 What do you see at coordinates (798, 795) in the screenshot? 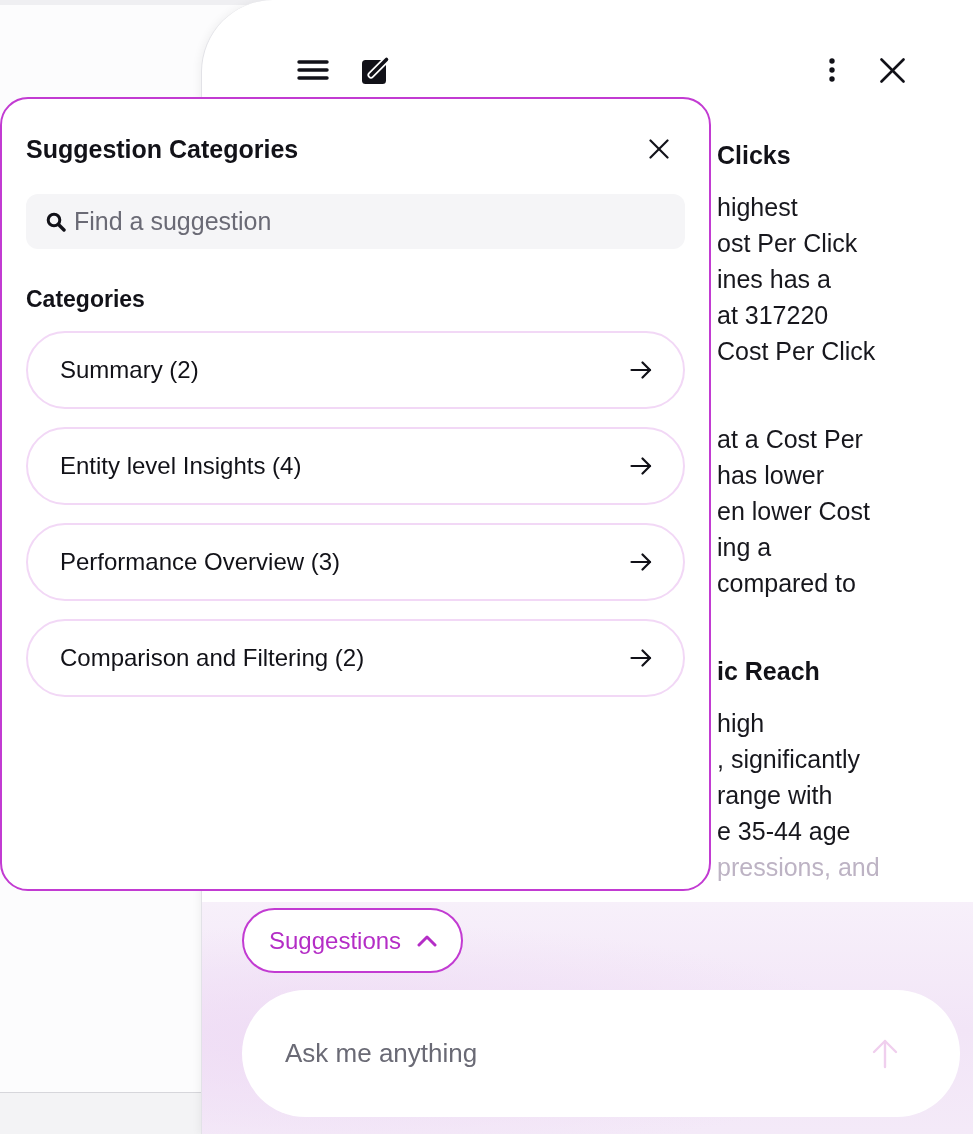
I see `message-paragraph: high , significantly range with e 35-44 age pressions, and` at bounding box center [798, 795].